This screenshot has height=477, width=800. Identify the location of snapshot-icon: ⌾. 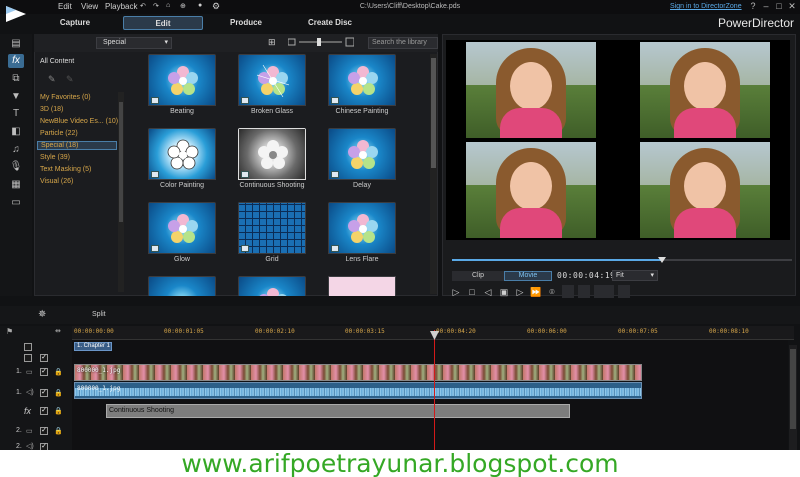
(552, 292).